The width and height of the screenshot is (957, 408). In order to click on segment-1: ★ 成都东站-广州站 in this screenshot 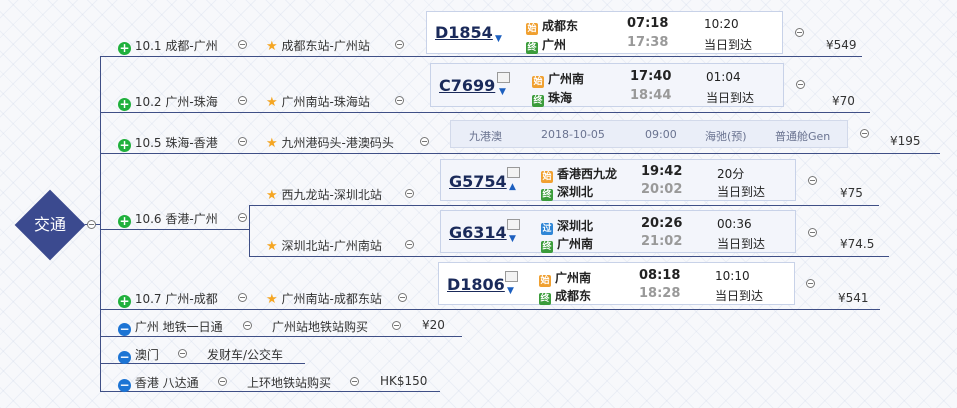, I will do `click(318, 45)`.